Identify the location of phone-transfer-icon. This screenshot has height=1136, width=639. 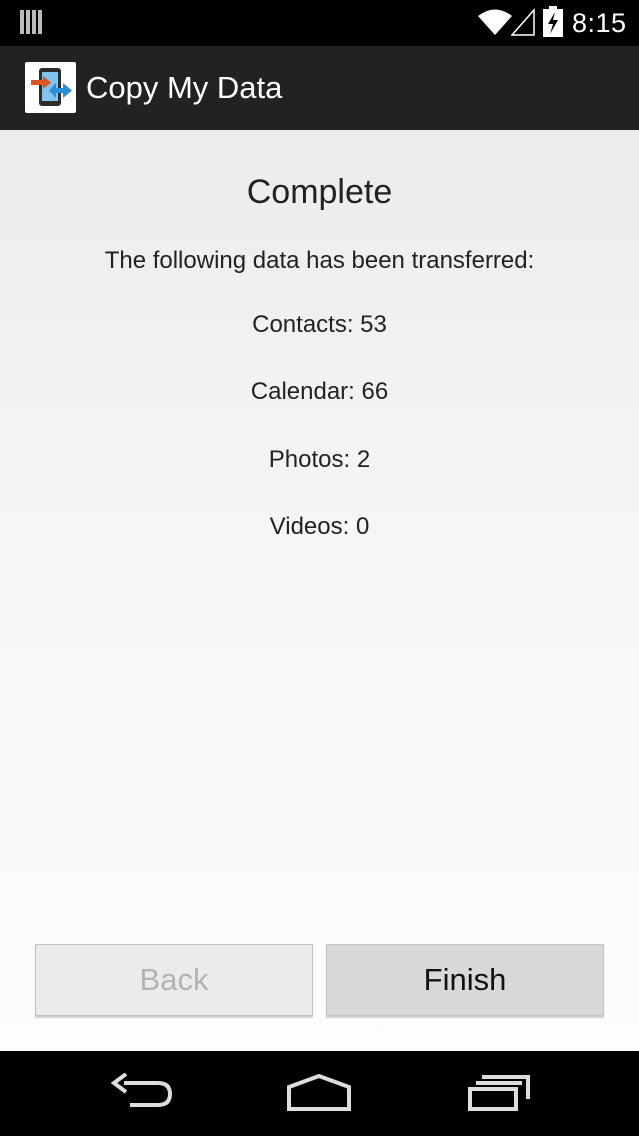
(51, 87).